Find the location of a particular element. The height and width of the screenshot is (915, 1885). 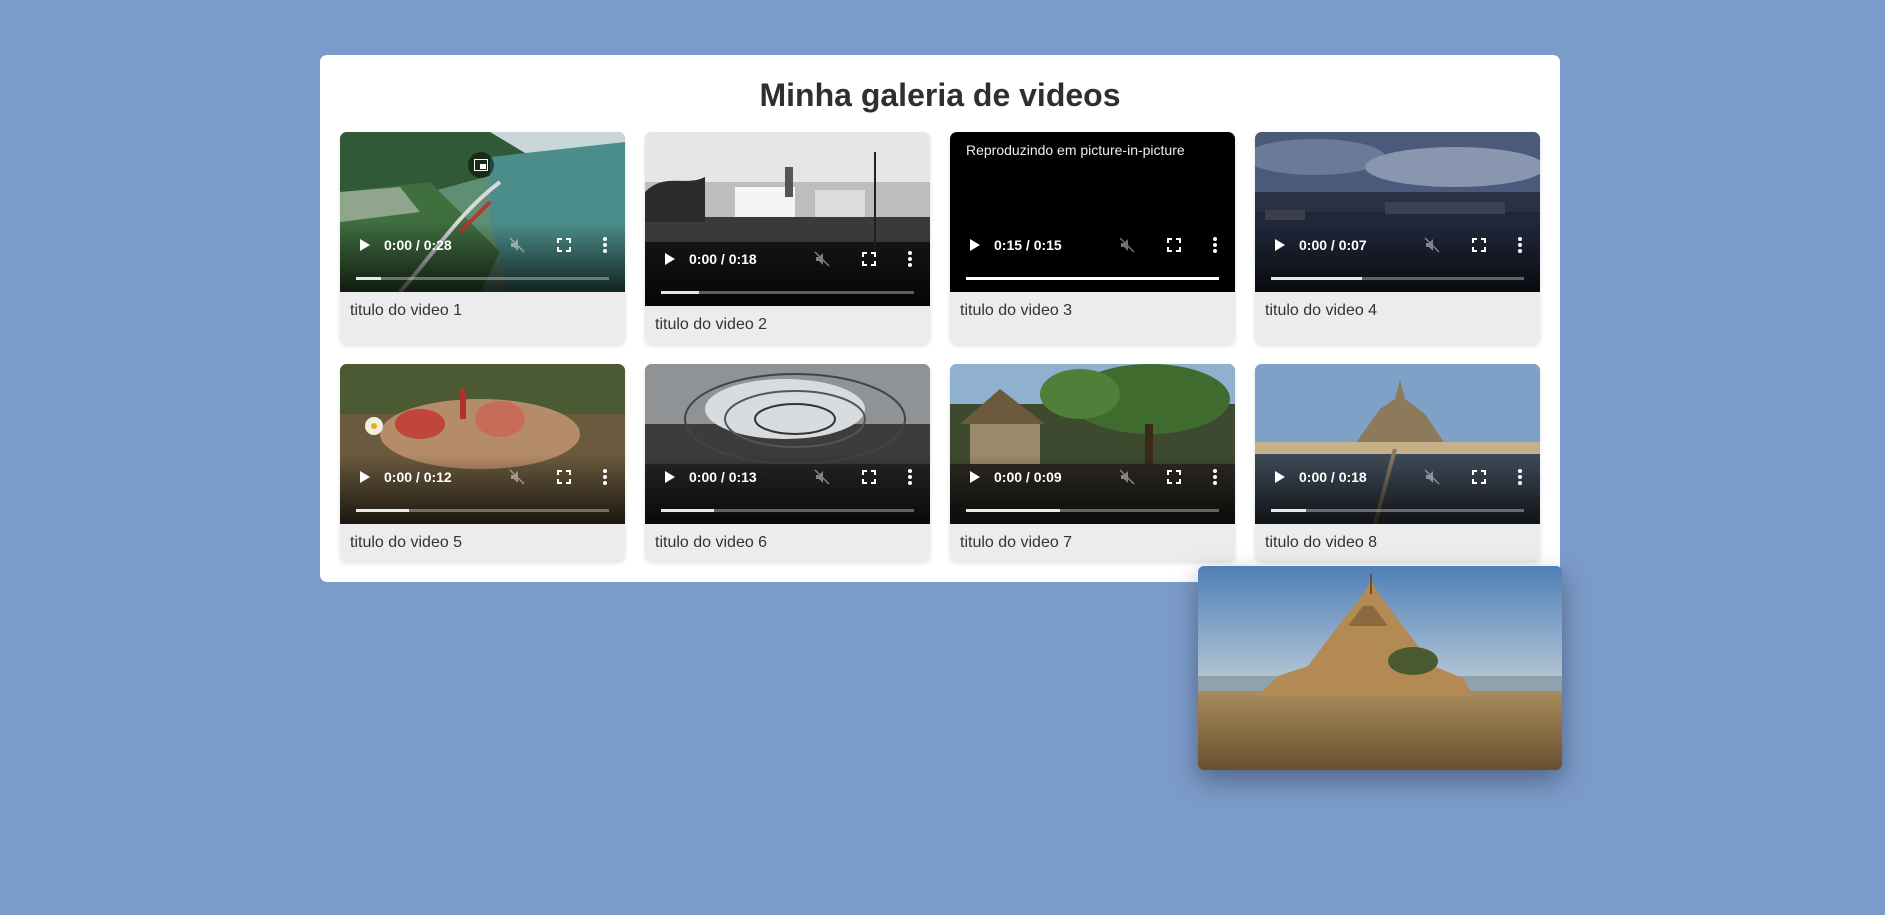

video-player: 0:00 / 0:28 is located at coordinates (482, 212).